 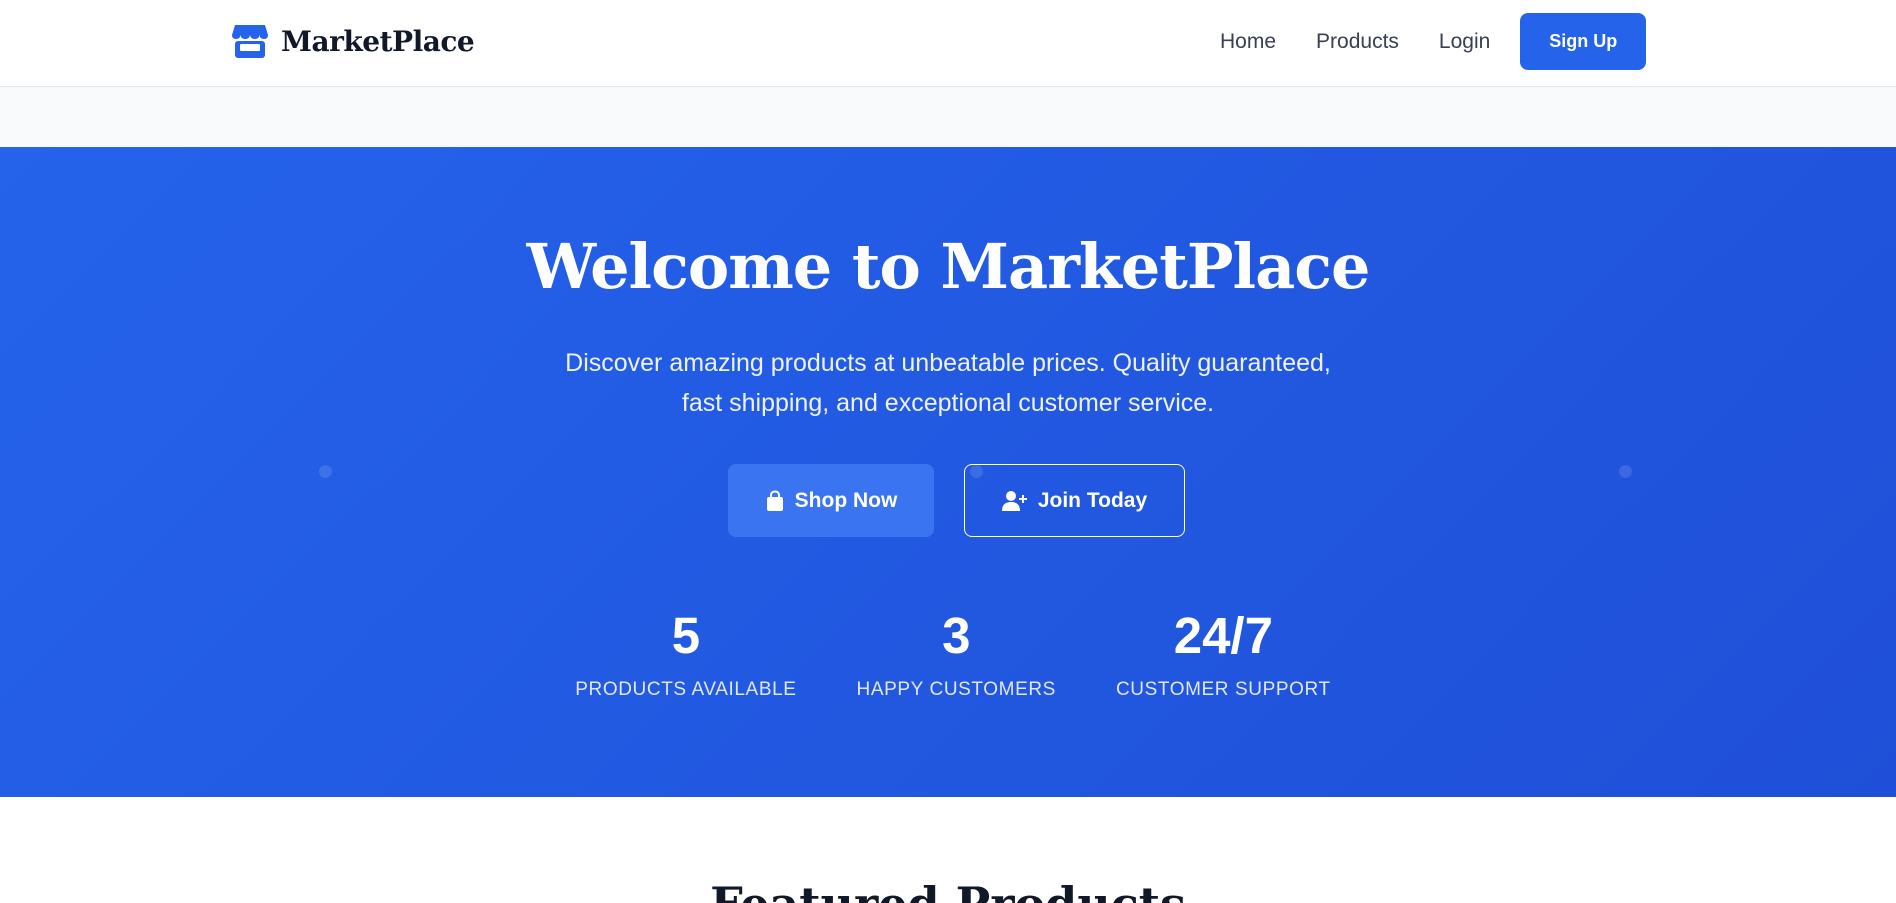 What do you see at coordinates (956, 635) in the screenshot?
I see `stat-value: 3` at bounding box center [956, 635].